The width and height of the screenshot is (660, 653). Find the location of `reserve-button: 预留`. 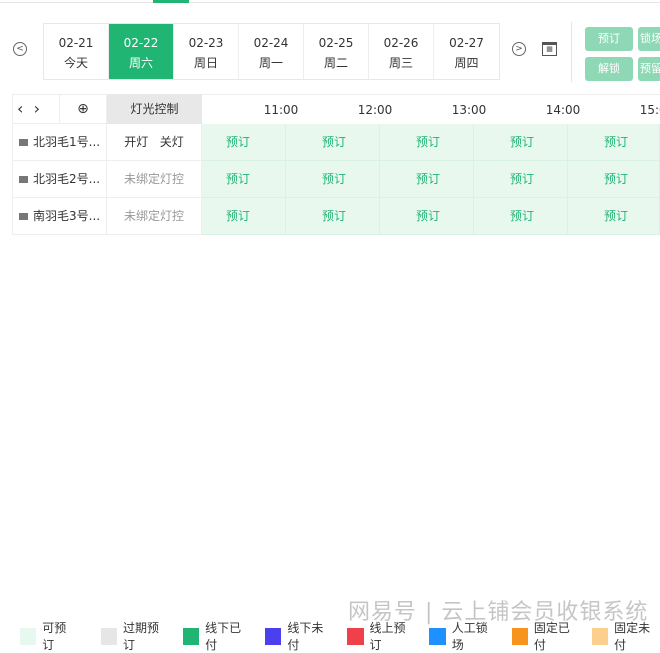

reserve-button: 预留 is located at coordinates (649, 69).